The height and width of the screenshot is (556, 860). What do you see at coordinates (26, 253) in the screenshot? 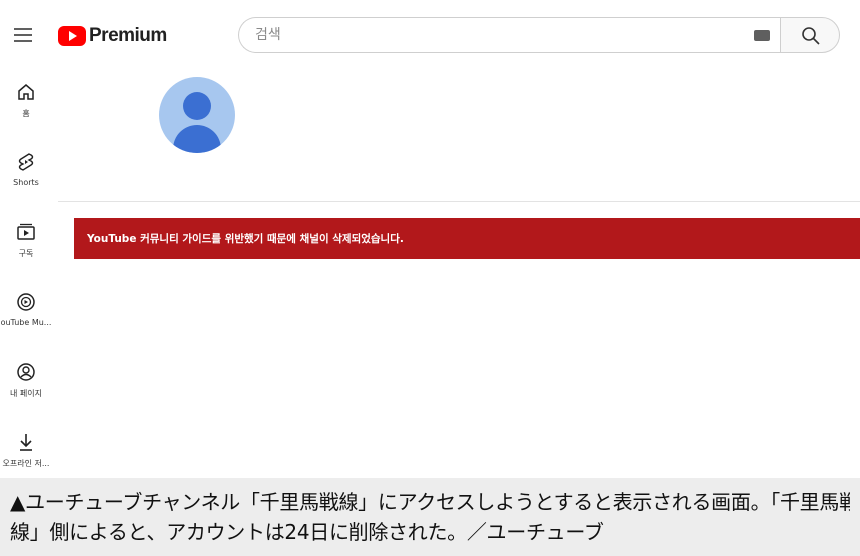
I see `sidebar-item-label: 구독` at bounding box center [26, 253].